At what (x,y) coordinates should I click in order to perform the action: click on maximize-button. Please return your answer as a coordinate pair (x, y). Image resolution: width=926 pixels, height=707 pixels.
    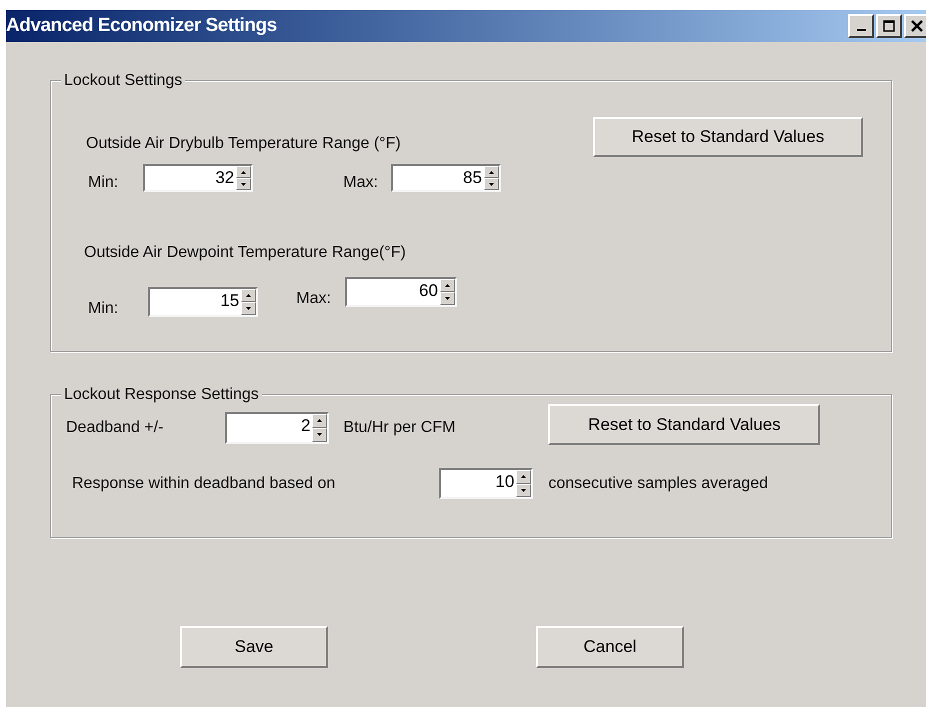
    Looking at the image, I should click on (889, 26).